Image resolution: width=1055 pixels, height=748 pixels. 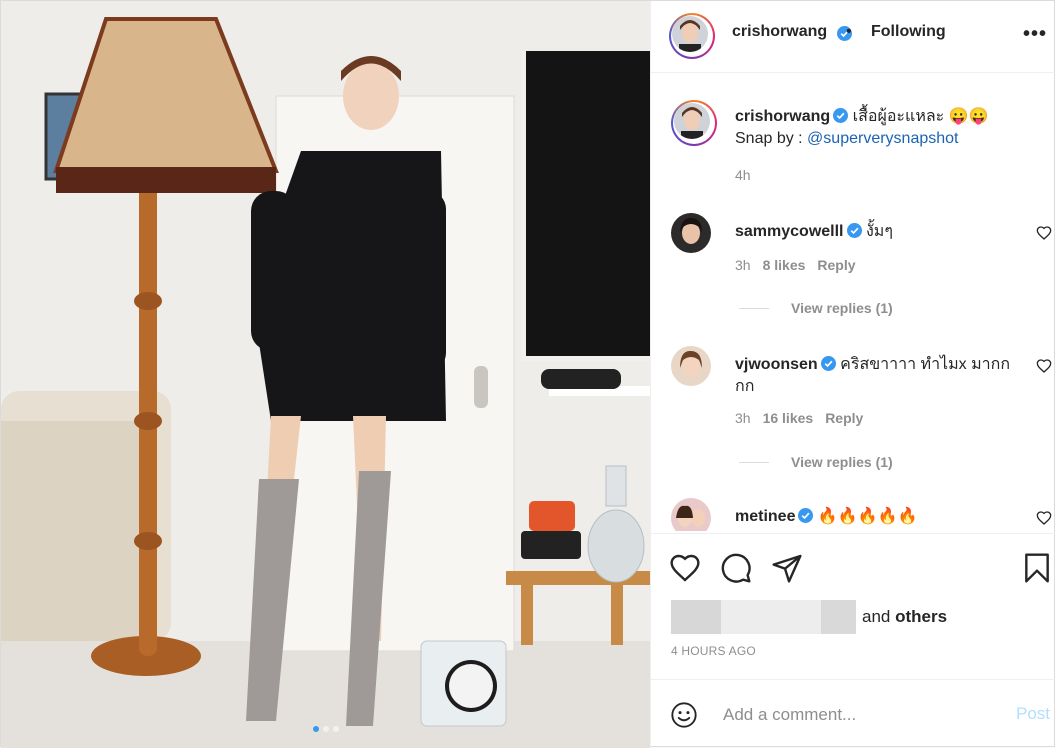 I want to click on comment-input, so click(x=858, y=715).